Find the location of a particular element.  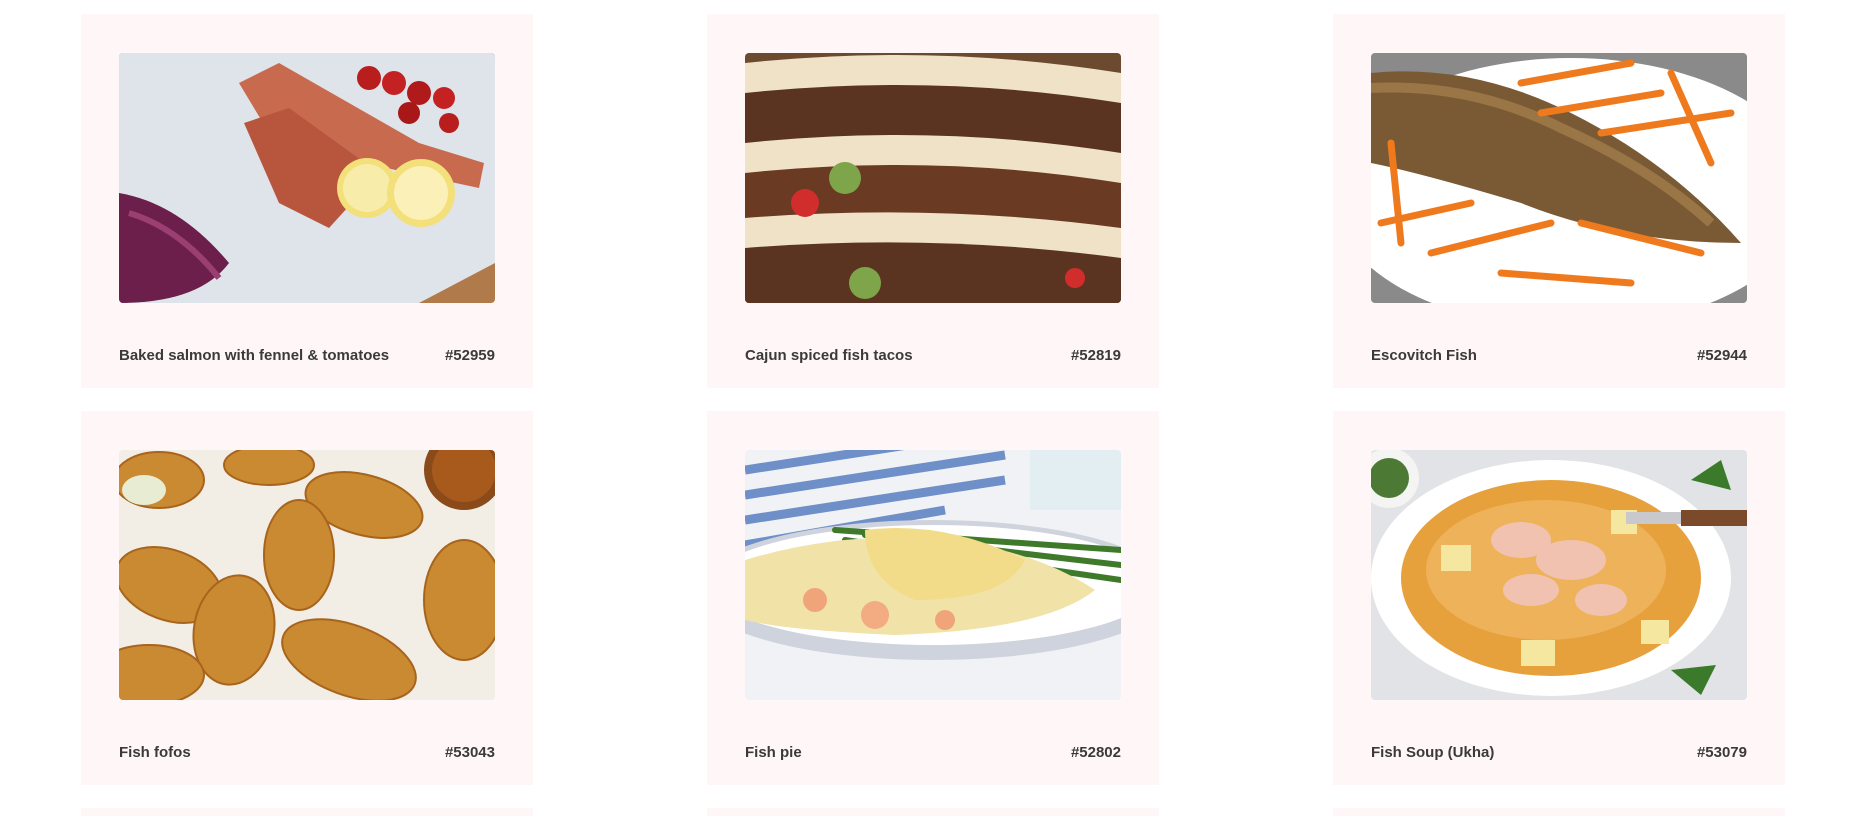

meal-meta: Cajun spiced fish tacos #52819 is located at coordinates (933, 355).